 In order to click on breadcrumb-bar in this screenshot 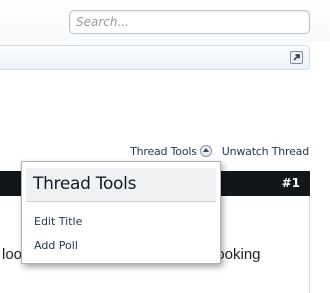, I will do `click(155, 57)`.